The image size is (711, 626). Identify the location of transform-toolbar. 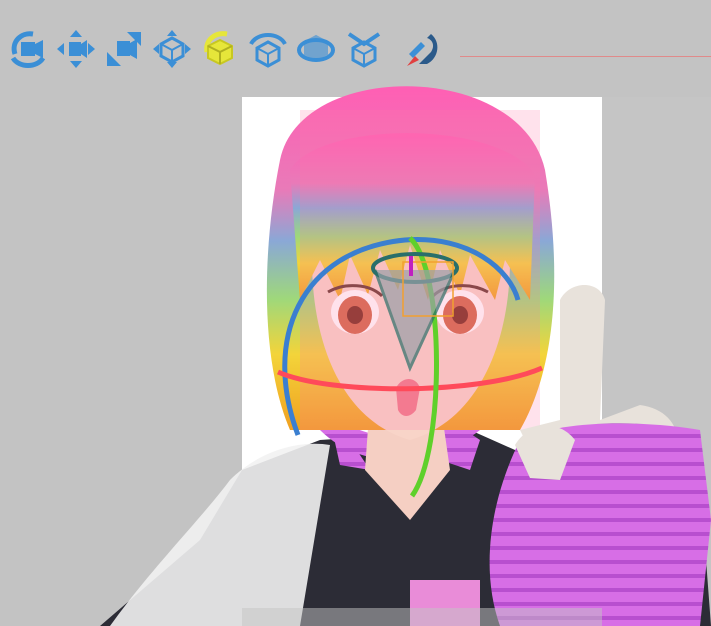
(225, 49).